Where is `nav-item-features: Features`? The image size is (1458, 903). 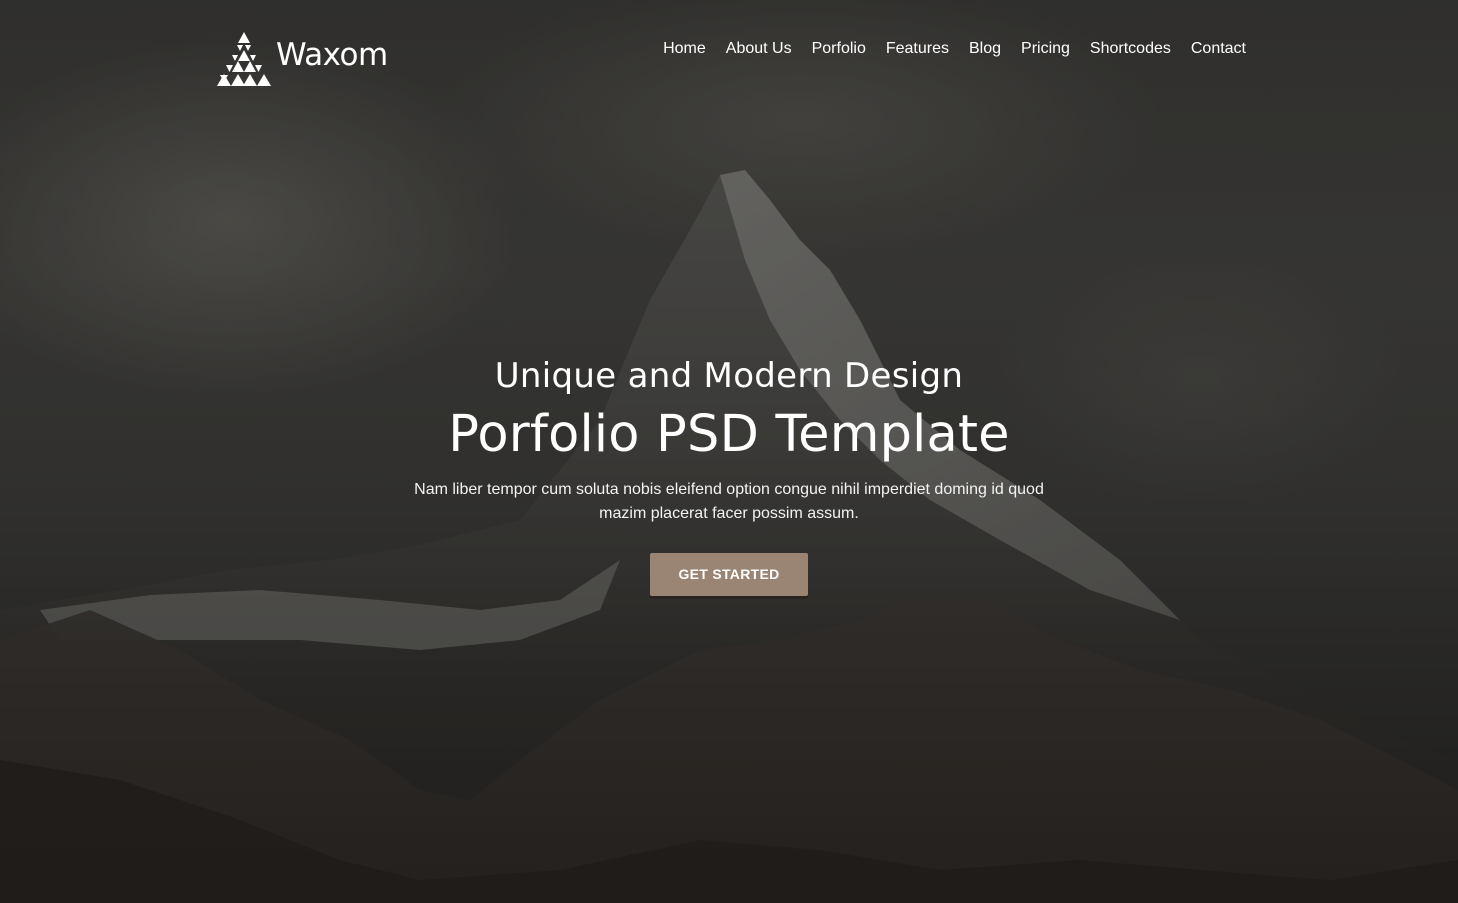
nav-item-features: Features is located at coordinates (917, 49).